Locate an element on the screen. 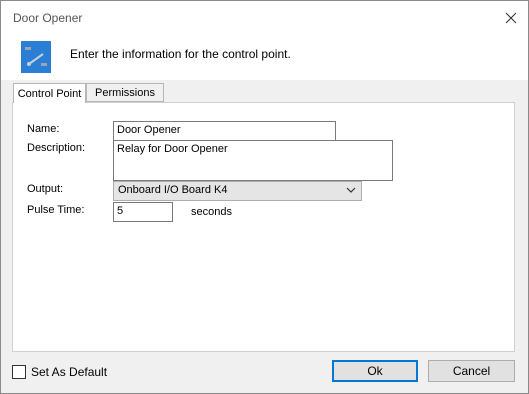 The width and height of the screenshot is (529, 394). pulse-time-input: 5 is located at coordinates (143, 212).